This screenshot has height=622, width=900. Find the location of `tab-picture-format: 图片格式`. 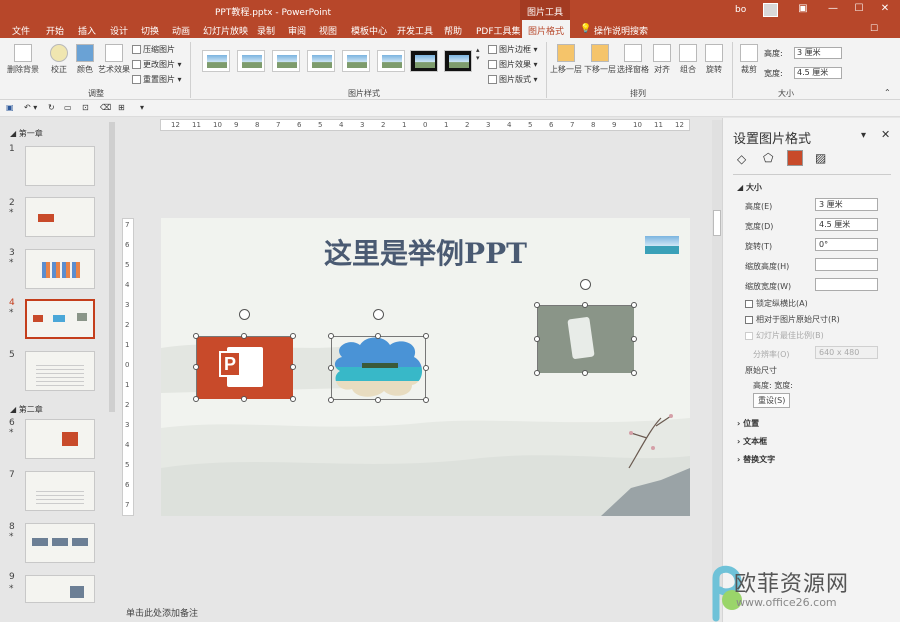

tab-picture-format: 图片格式 is located at coordinates (546, 29).